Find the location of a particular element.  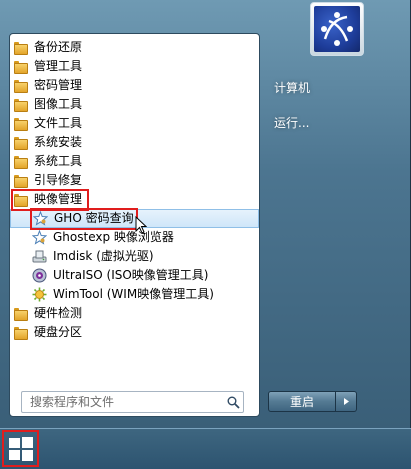

user-picture-icon is located at coordinates (337, 29).